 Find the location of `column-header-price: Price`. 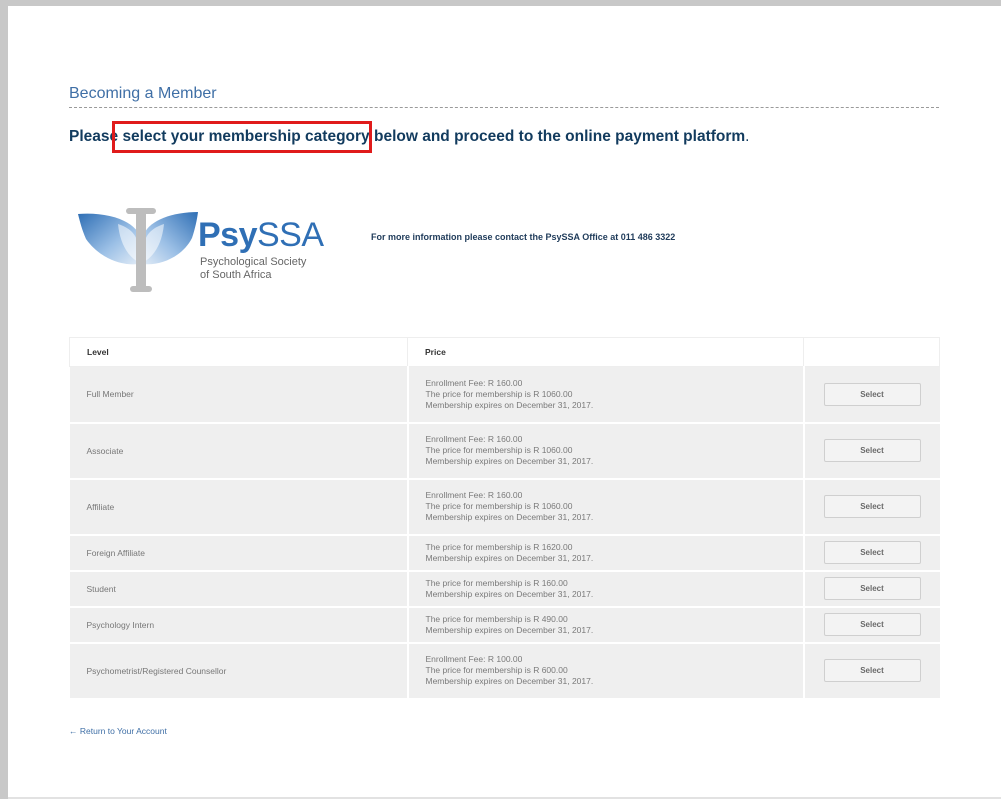

column-header-price: Price is located at coordinates (605, 352).